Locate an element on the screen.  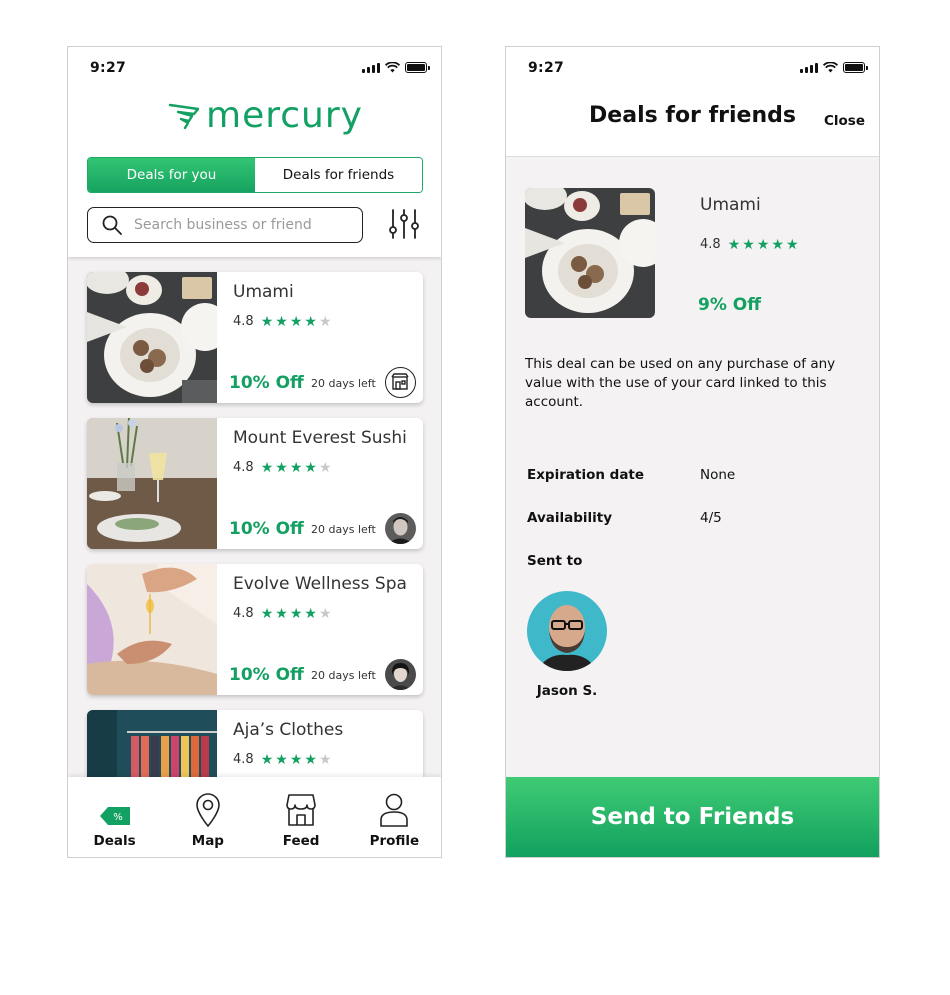
tab-label: Feed is located at coordinates (301, 841).